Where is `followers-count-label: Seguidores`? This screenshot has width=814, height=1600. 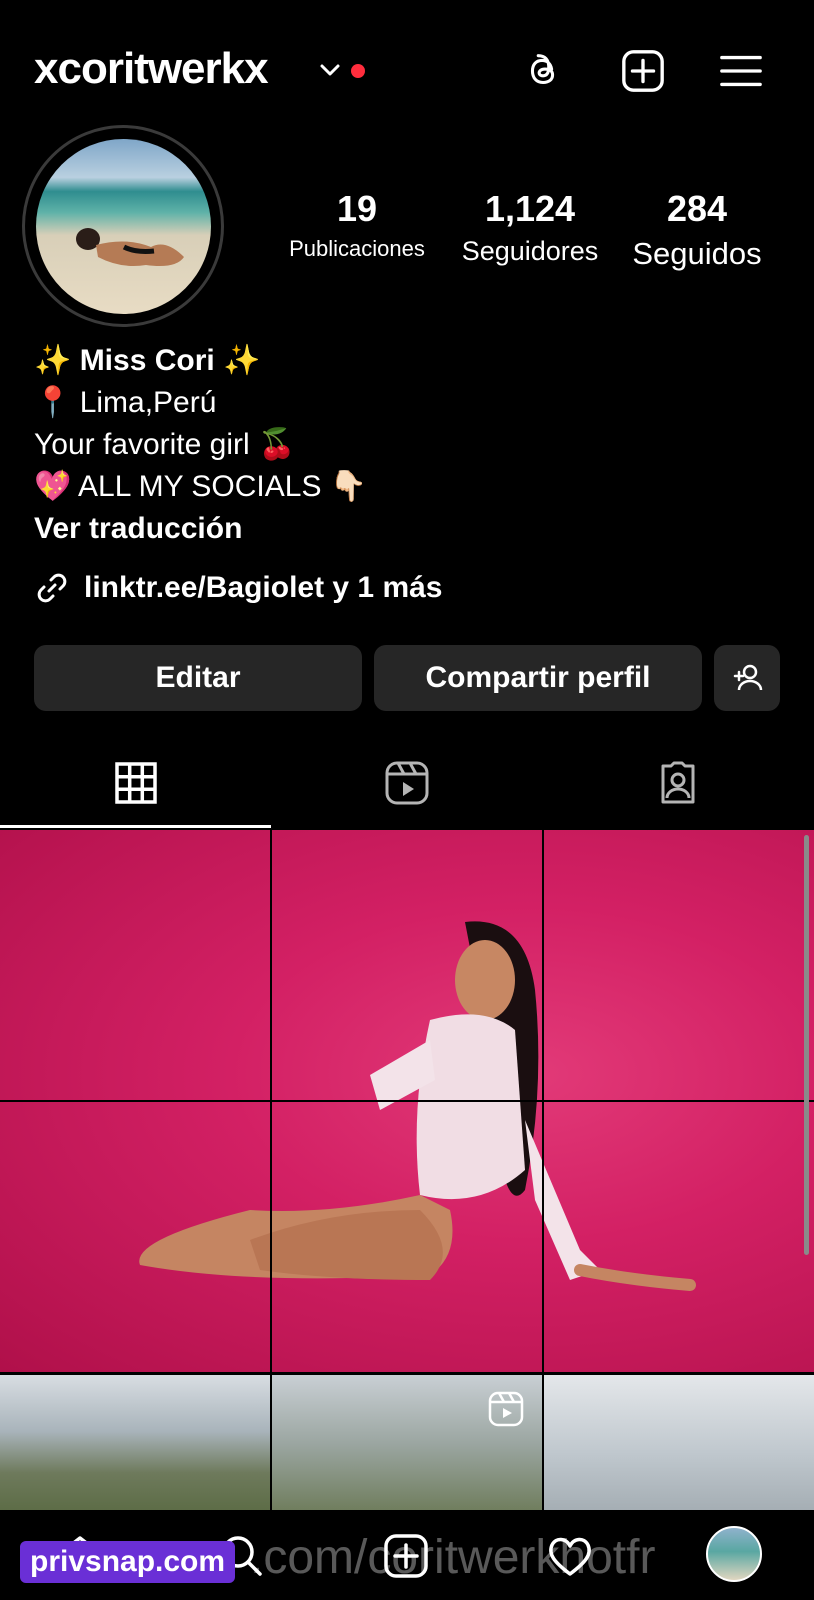
followers-count-label: Seguidores is located at coordinates (530, 251).